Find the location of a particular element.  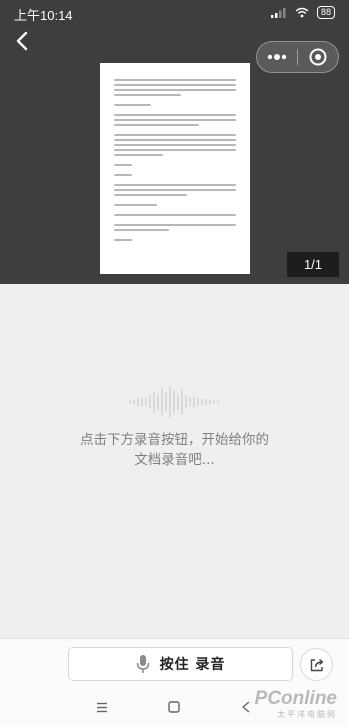

nav-home-button is located at coordinates (174, 707).